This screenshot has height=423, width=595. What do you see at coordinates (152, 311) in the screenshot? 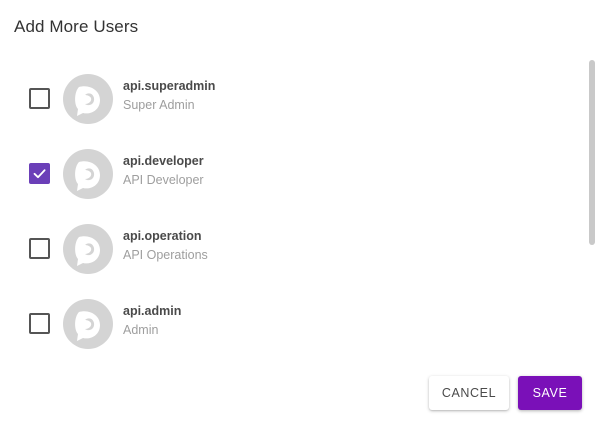
I see `user-name: api.admin` at bounding box center [152, 311].